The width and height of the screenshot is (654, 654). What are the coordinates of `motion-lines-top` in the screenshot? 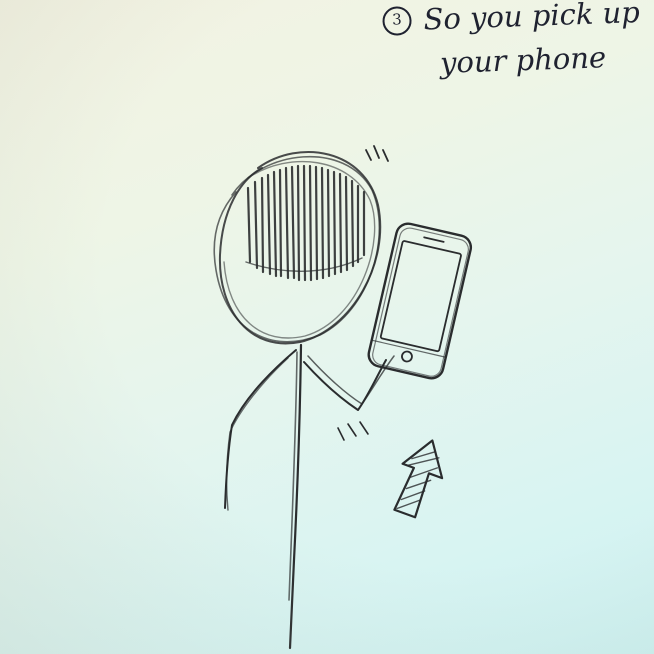 It's located at (377, 153).